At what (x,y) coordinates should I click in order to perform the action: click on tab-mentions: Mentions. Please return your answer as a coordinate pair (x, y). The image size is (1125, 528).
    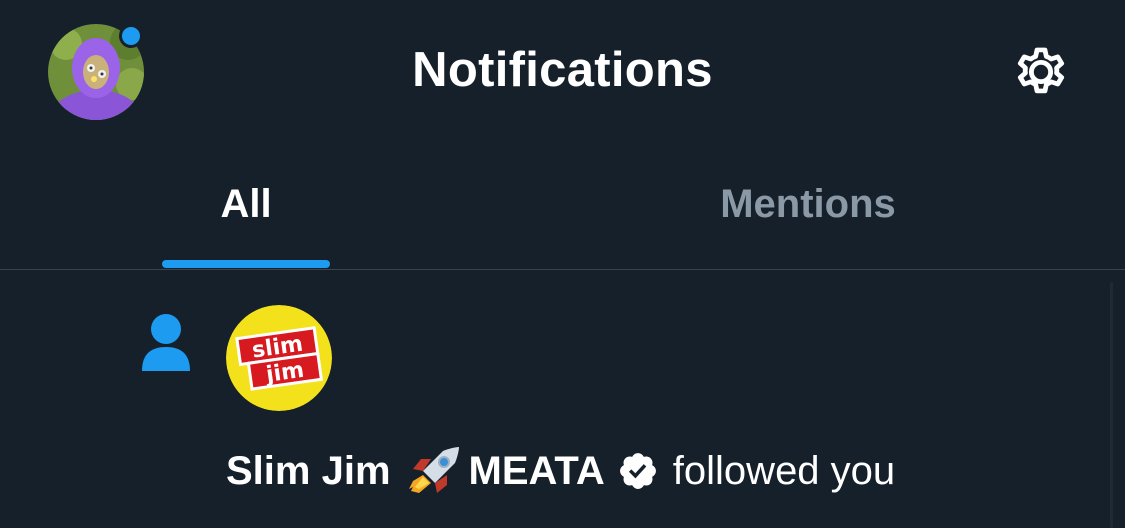
    Looking at the image, I should click on (808, 215).